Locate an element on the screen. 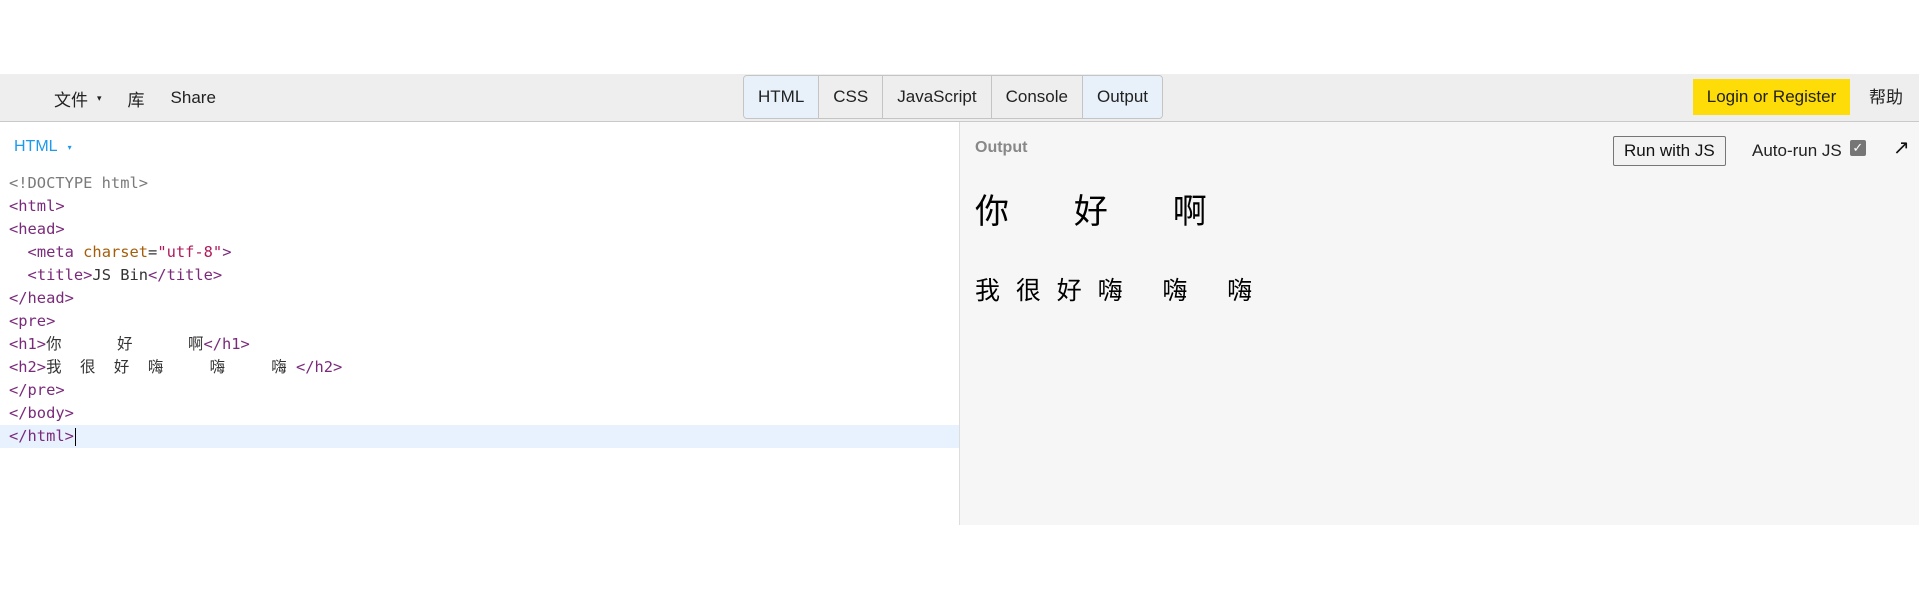  code-token: <pre> is located at coordinates (32, 321).